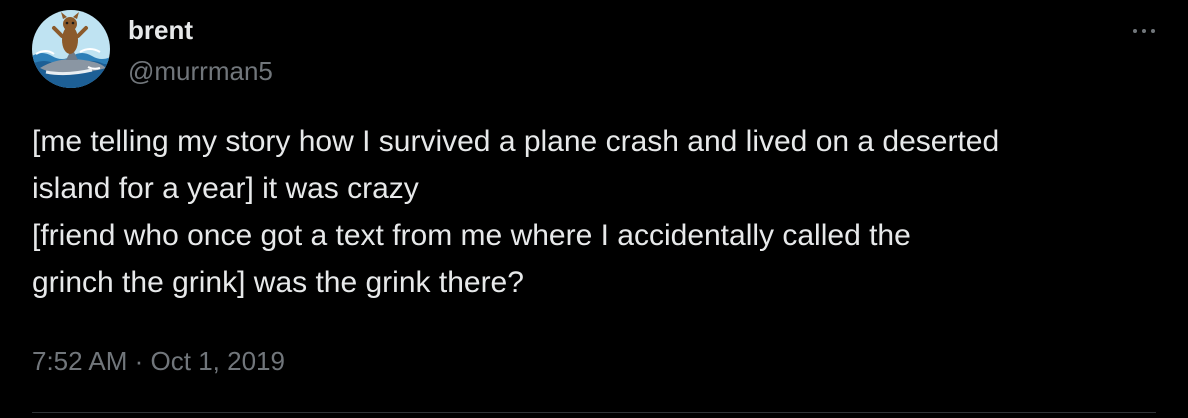  I want to click on author-name: brent, so click(160, 30).